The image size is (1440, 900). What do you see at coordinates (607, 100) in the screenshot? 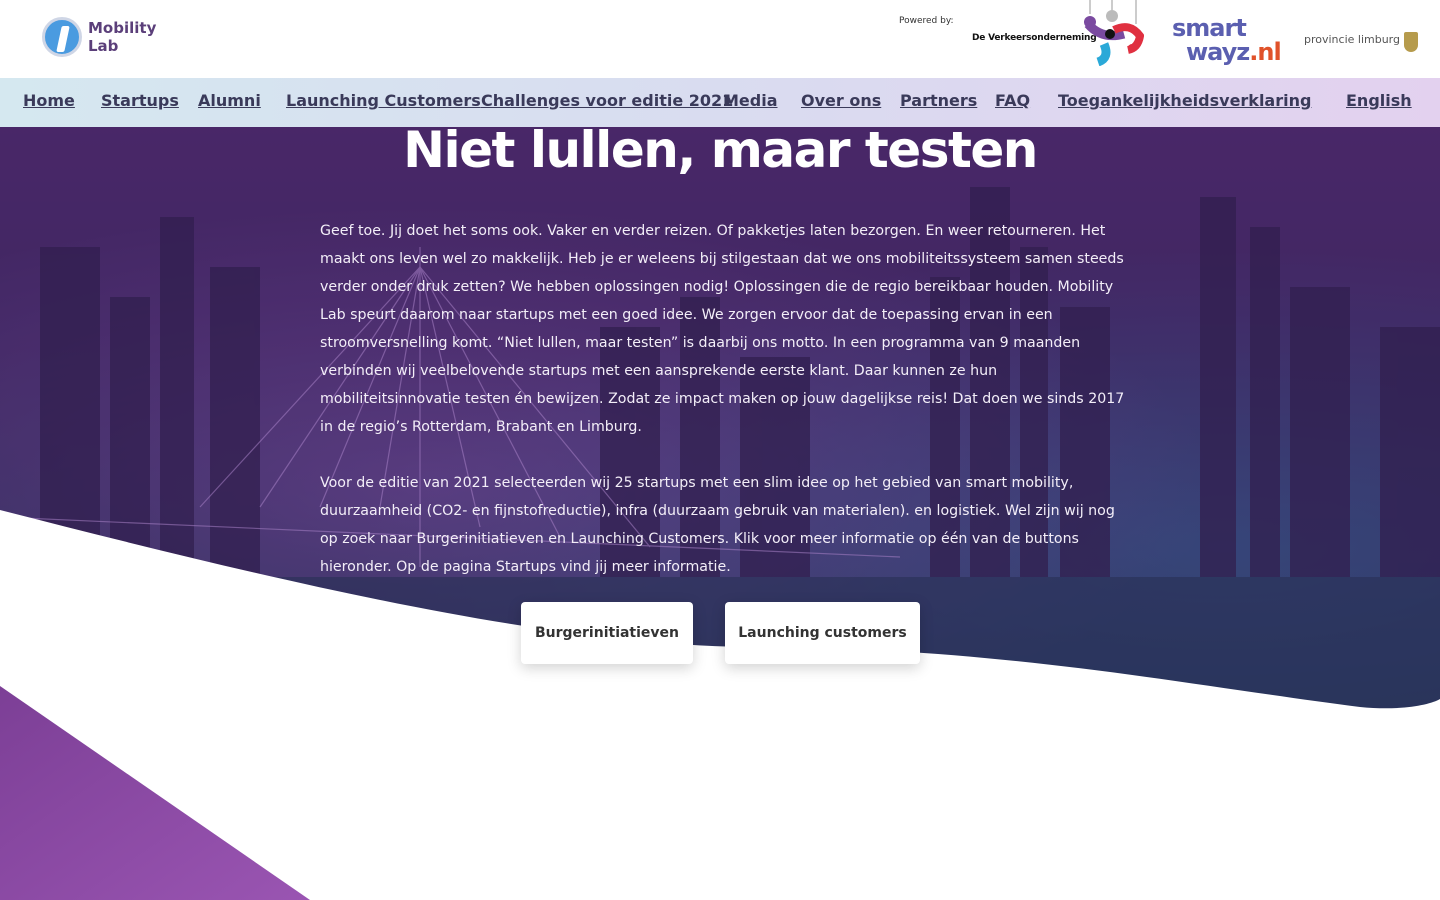
I see `nav-item-challenges: Challenges voor editie 2021` at bounding box center [607, 100].